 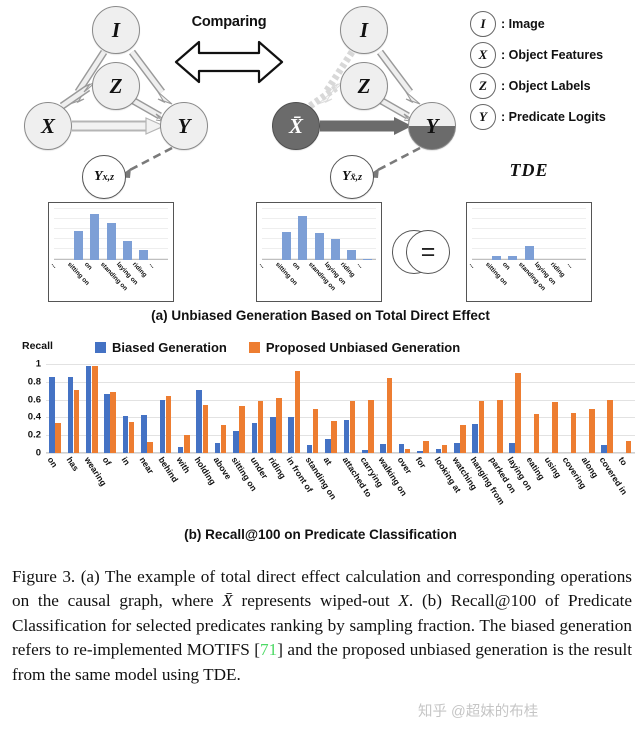 What do you see at coordinates (555, 85) in the screenshot?
I see `legend-item-object-labels: Z : Object Labels` at bounding box center [555, 85].